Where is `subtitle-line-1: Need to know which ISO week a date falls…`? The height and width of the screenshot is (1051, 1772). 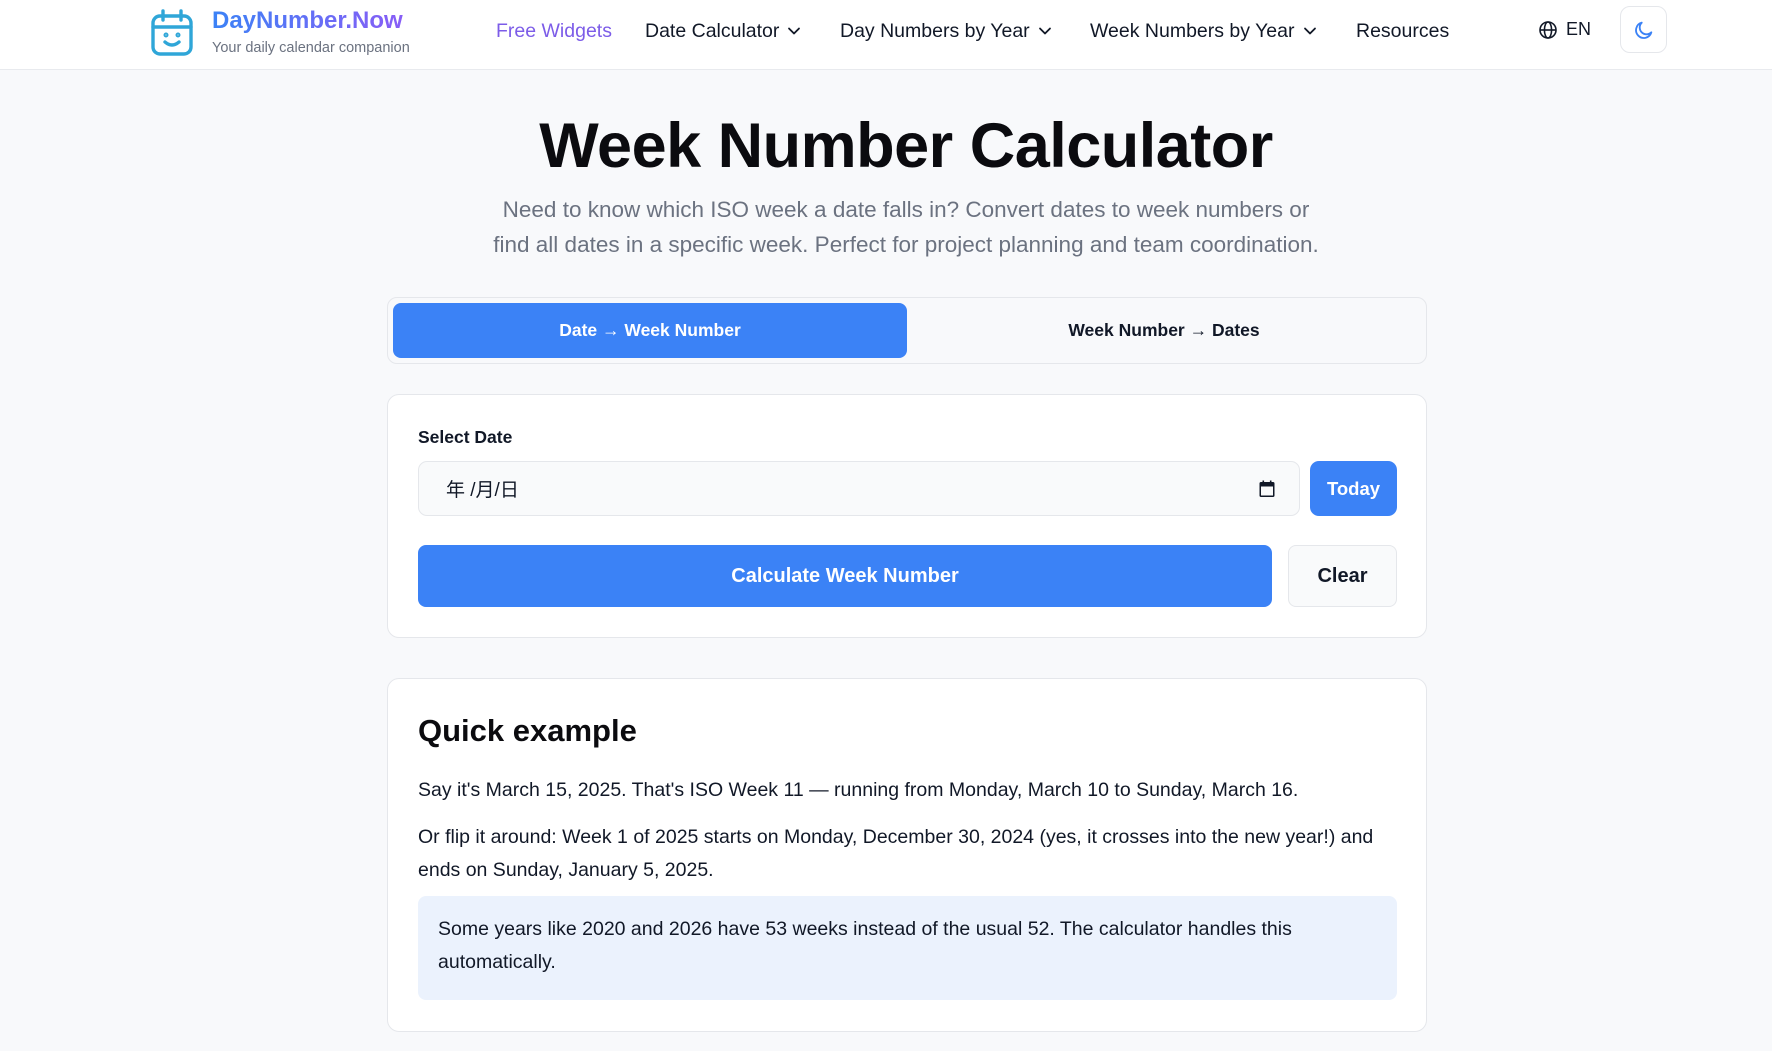
subtitle-line-1: Need to know which ISO week a date falls… is located at coordinates (906, 209).